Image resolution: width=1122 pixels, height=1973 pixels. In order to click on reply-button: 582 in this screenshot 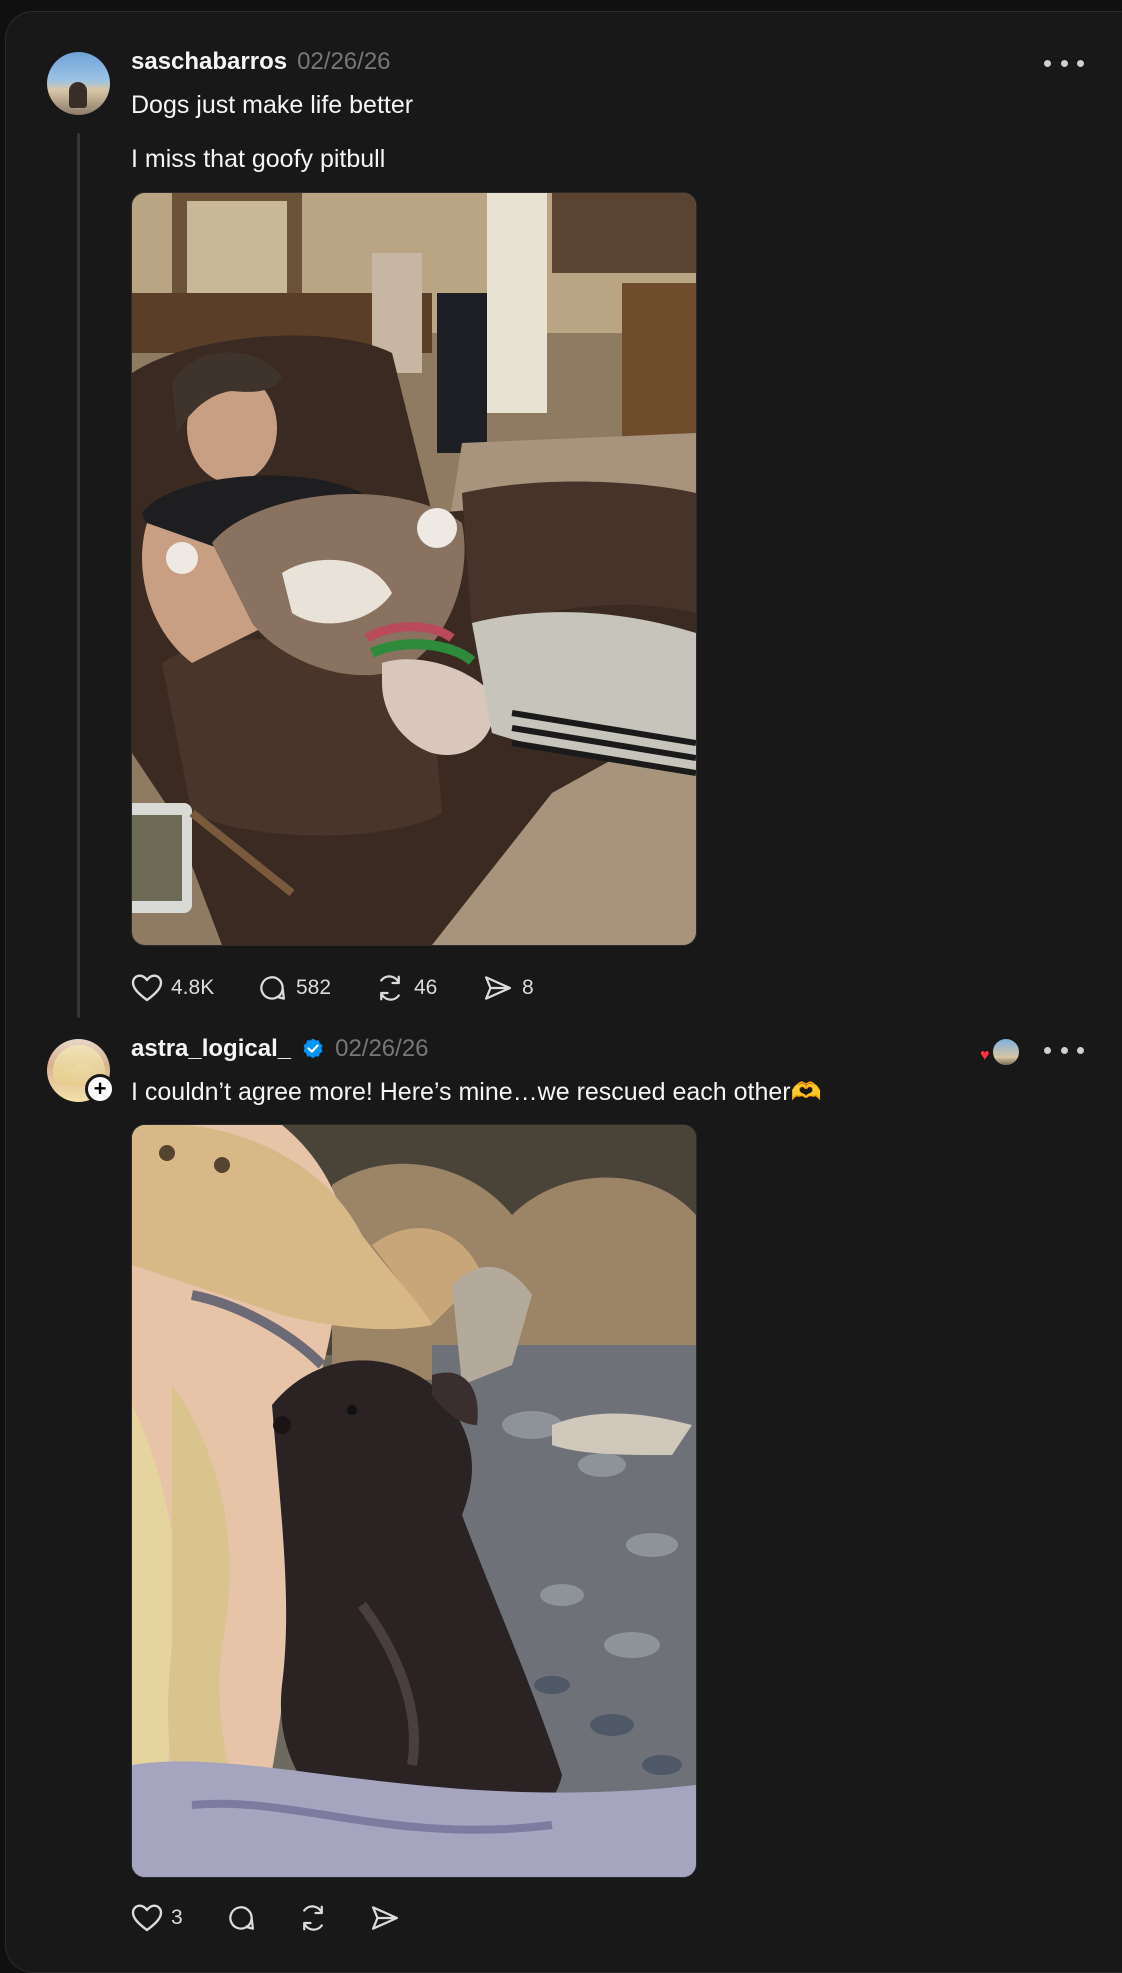, I will do `click(315, 988)`.